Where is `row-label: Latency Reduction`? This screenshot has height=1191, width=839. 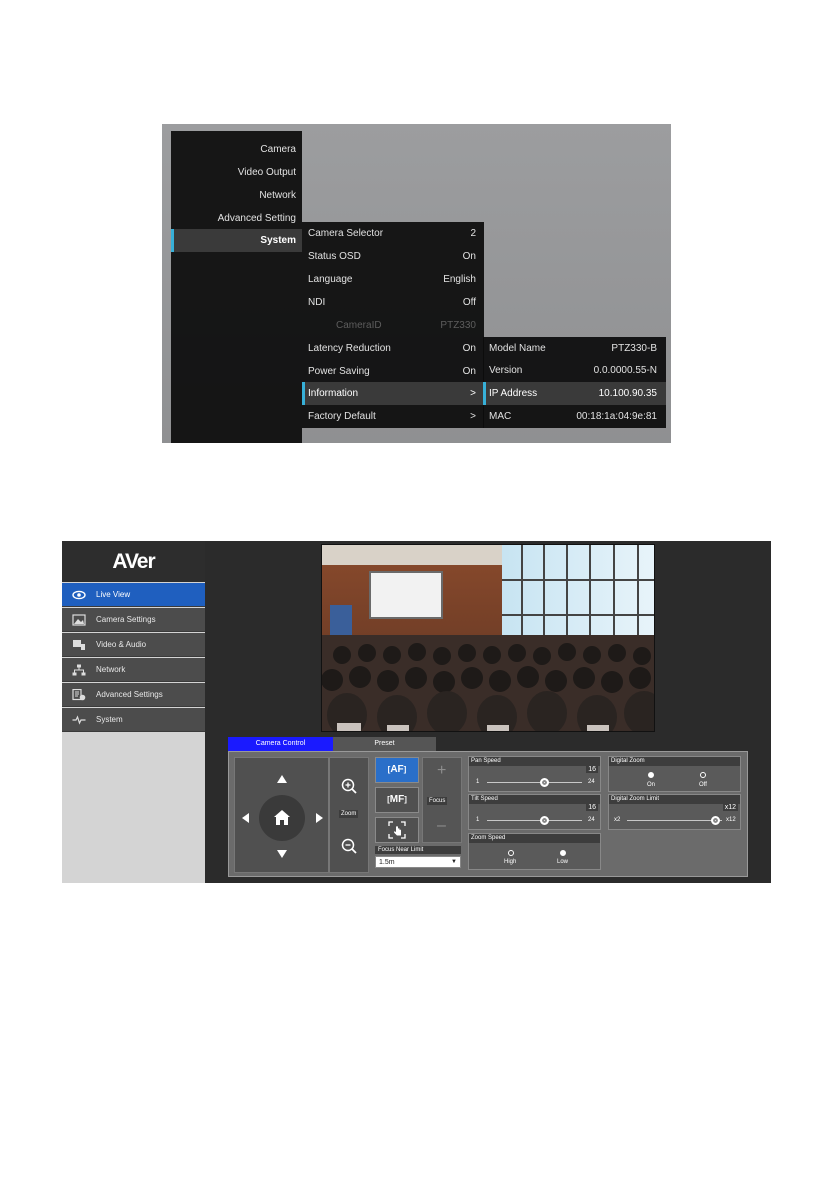 row-label: Latency Reduction is located at coordinates (349, 348).